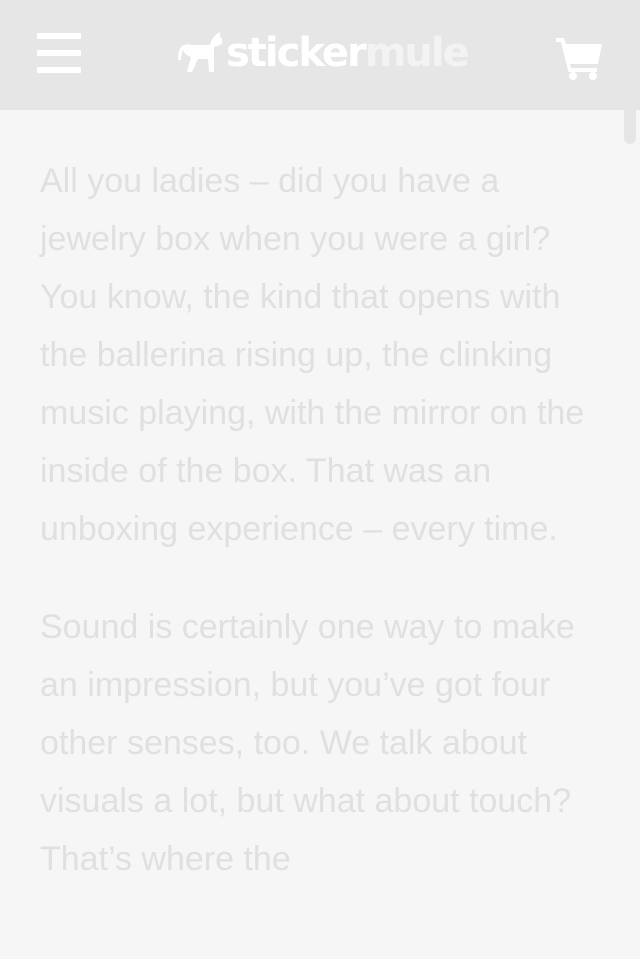 The image size is (640, 959). What do you see at coordinates (417, 53) in the screenshot?
I see `logo-text-mule: mule` at bounding box center [417, 53].